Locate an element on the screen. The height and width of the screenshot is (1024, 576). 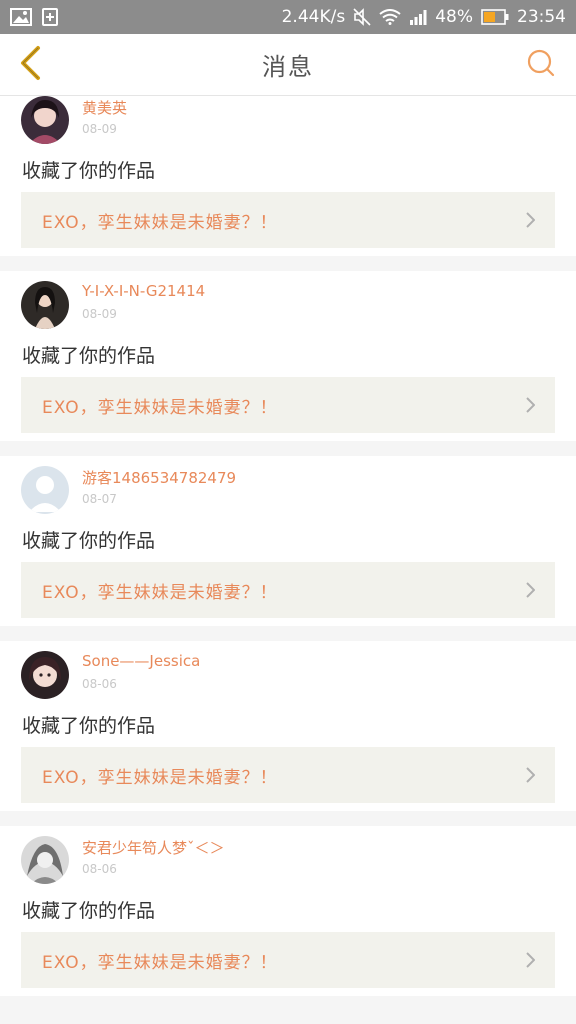
status-bar: 2.44K/s 48% 23:54 is located at coordinates (288, 17).